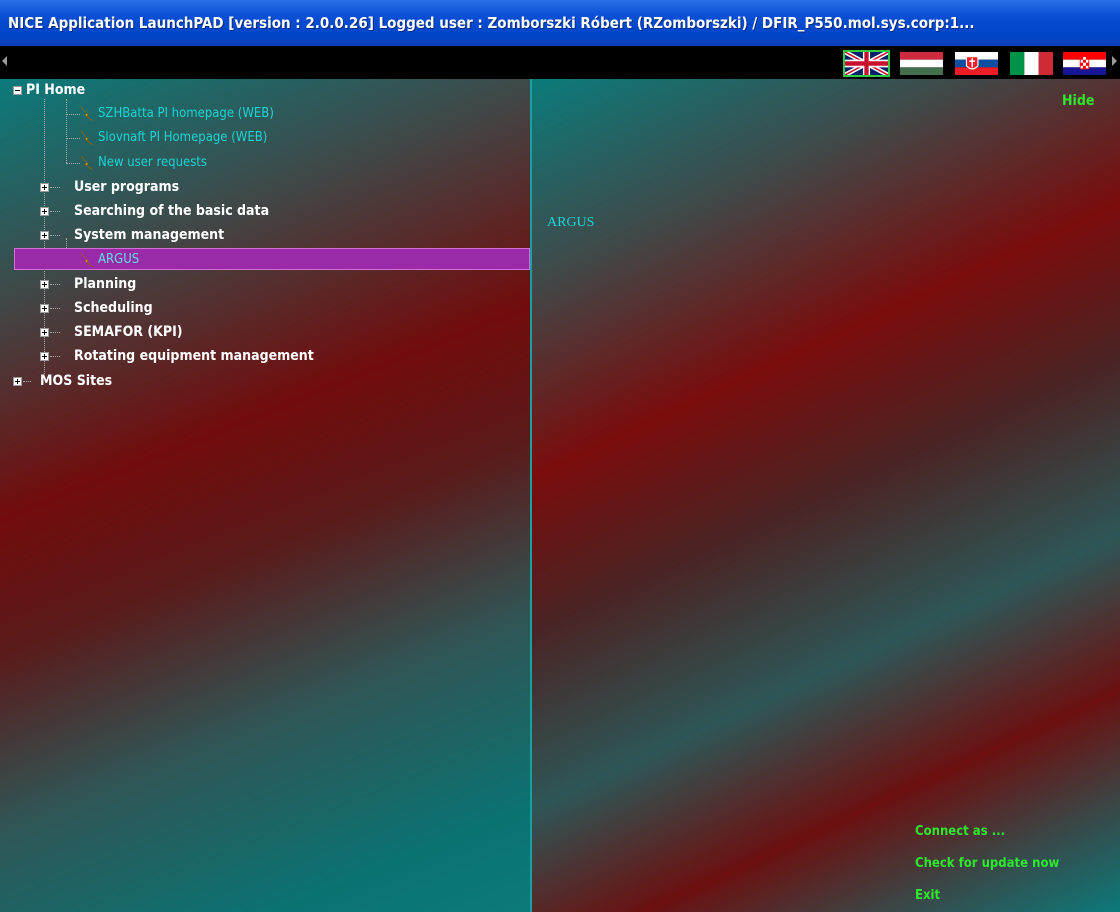 The image size is (1120, 912). I want to click on italy-flag-icon, so click(1031, 63).